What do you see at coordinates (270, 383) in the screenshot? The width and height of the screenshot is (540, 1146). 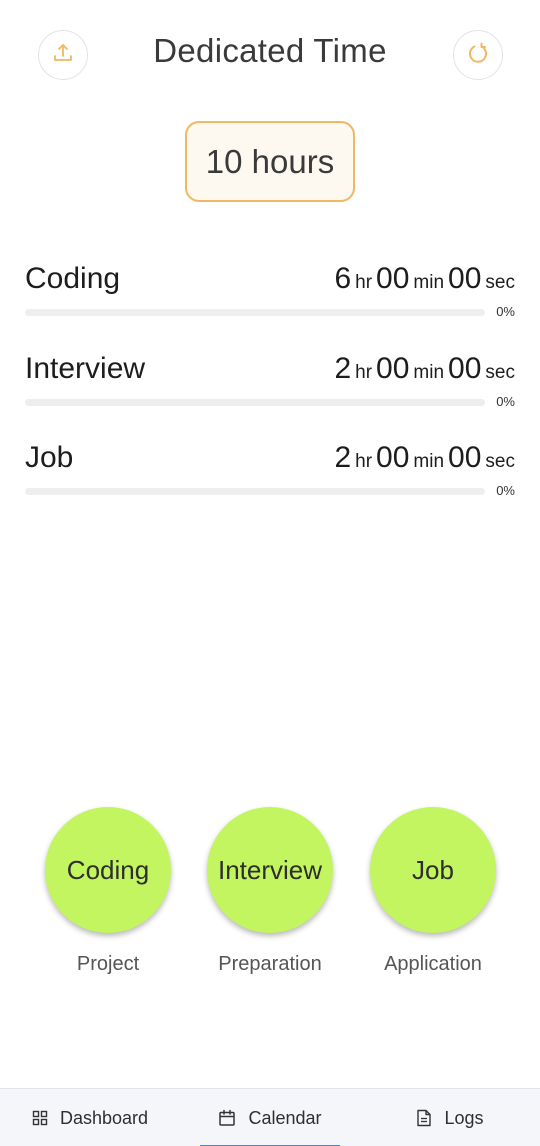 I see `time-row-interview: Interview 2 hr 00 min 00 sec 0%` at bounding box center [270, 383].